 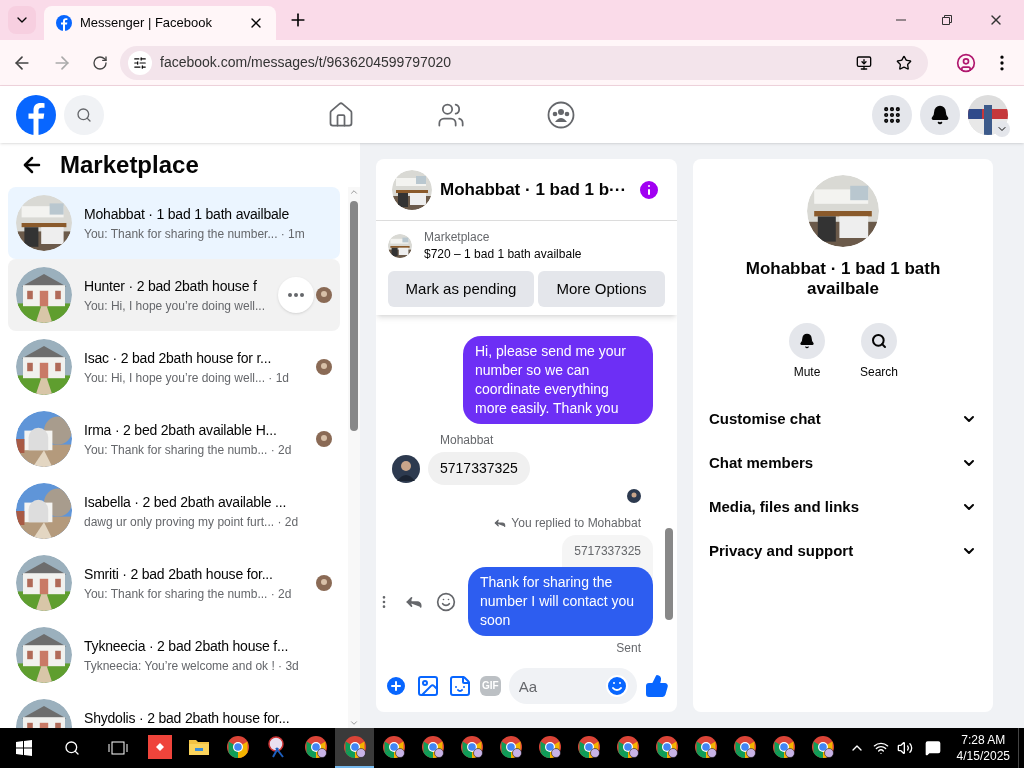 I want to click on scrollbar, so click(x=669, y=574).